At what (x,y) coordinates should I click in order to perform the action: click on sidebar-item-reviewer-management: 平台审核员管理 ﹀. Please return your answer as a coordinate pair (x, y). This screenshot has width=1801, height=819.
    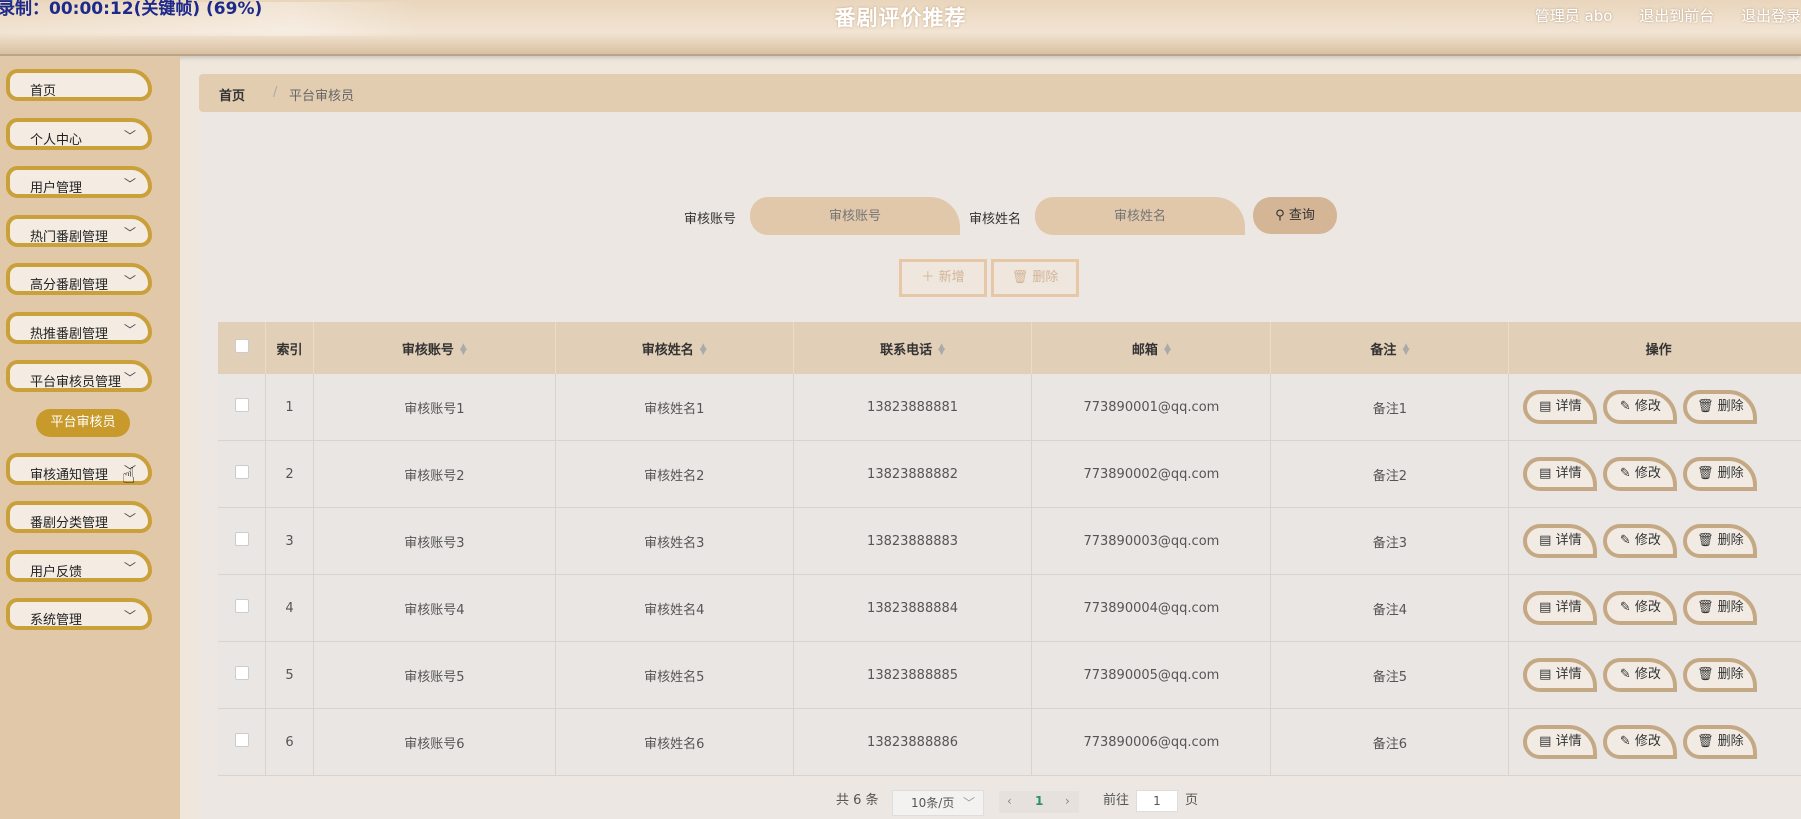
    Looking at the image, I should click on (79, 376).